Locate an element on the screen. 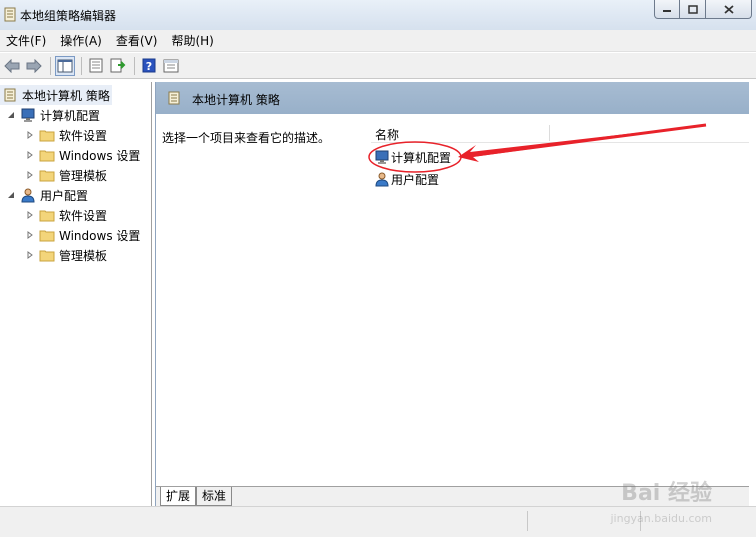 This screenshot has height=537, width=756. description-text: 选择一个项目来查看它的描述。 is located at coordinates (246, 138).